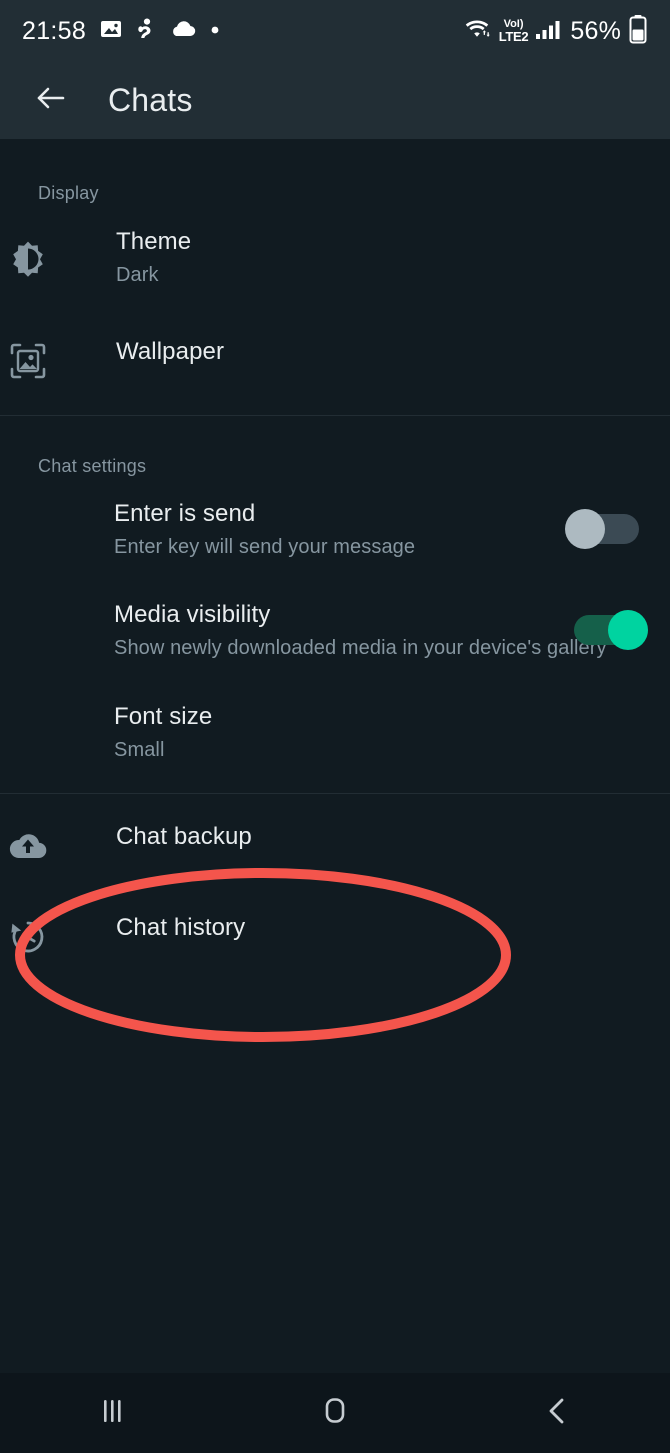 Image resolution: width=670 pixels, height=1453 pixels. I want to click on row-wallpaper: Wallpaper, so click(335, 378).